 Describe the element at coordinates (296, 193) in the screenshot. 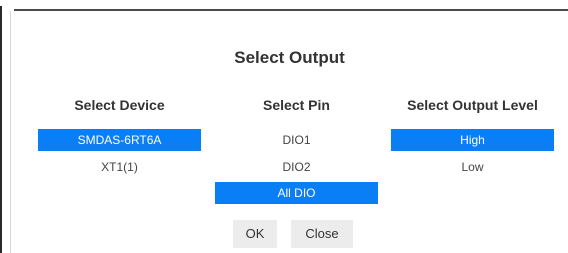

I see `pin-option-all-dio: All DIO` at that location.